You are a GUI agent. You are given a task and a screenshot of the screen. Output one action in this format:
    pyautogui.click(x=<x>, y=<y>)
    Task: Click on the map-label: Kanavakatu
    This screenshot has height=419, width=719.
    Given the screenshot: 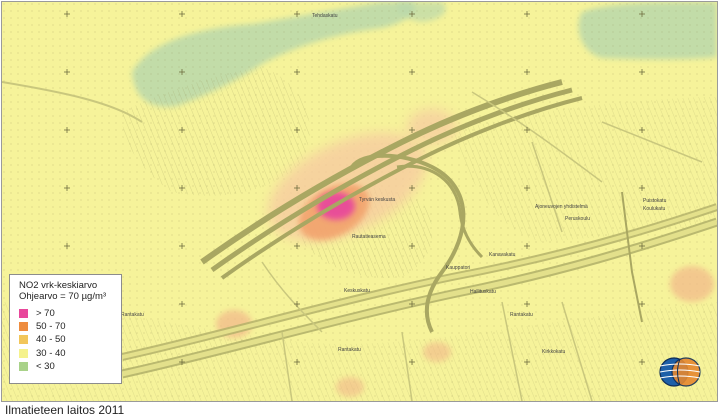 What is the action you would take?
    pyautogui.click(x=502, y=255)
    